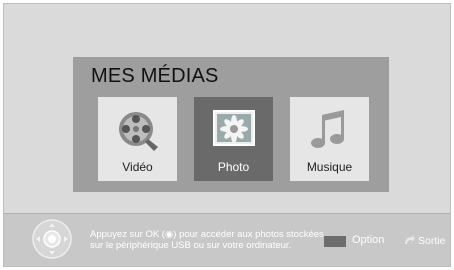 This screenshot has height=270, width=454. I want to click on music-label: Musique, so click(329, 167).